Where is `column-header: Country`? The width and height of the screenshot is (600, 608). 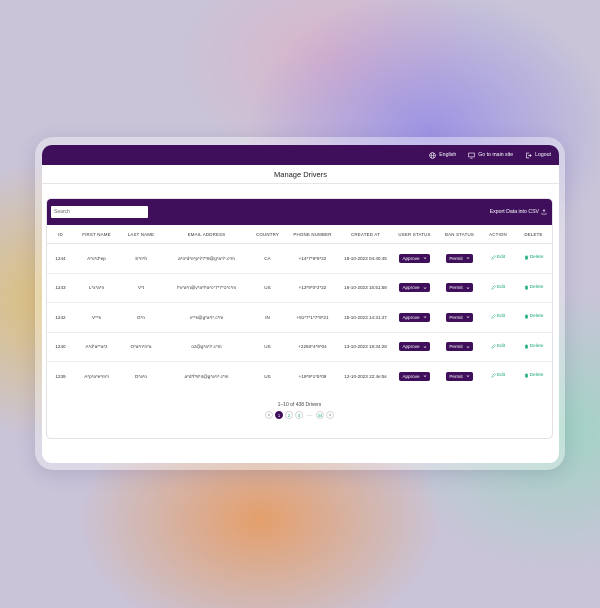
column-header: Country is located at coordinates (267, 234).